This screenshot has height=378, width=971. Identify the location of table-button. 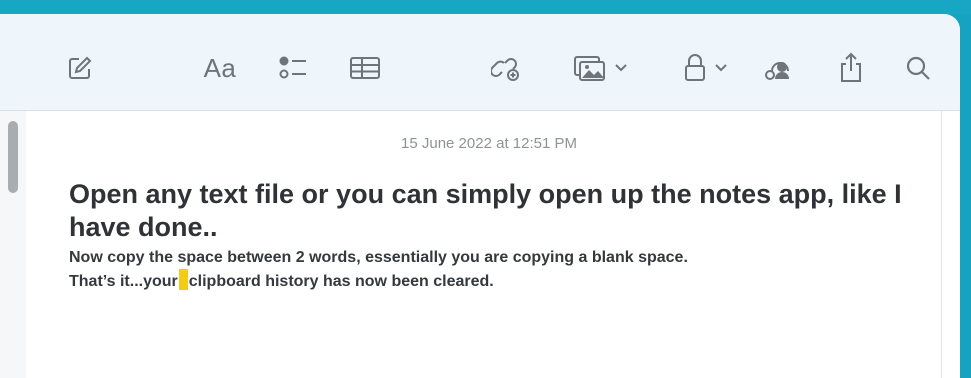
(365, 68).